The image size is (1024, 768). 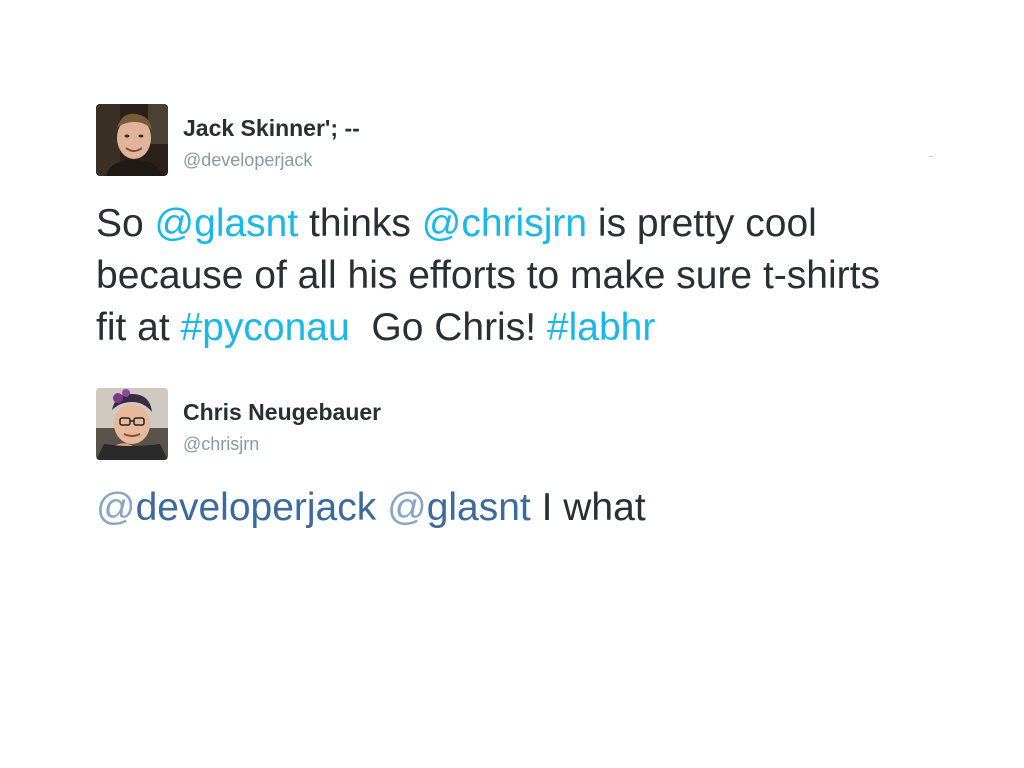 I want to click on hashtag-link: #pyconau, so click(x=265, y=327).